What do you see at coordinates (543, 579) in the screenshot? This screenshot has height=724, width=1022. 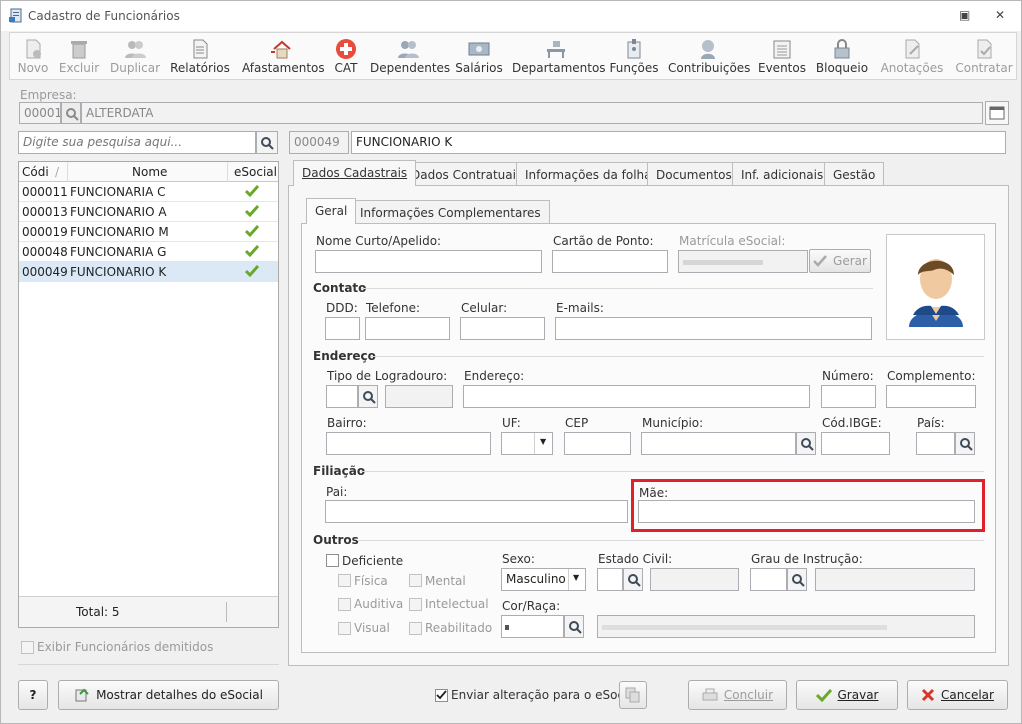 I see `sexo-select: Masculino ▼` at bounding box center [543, 579].